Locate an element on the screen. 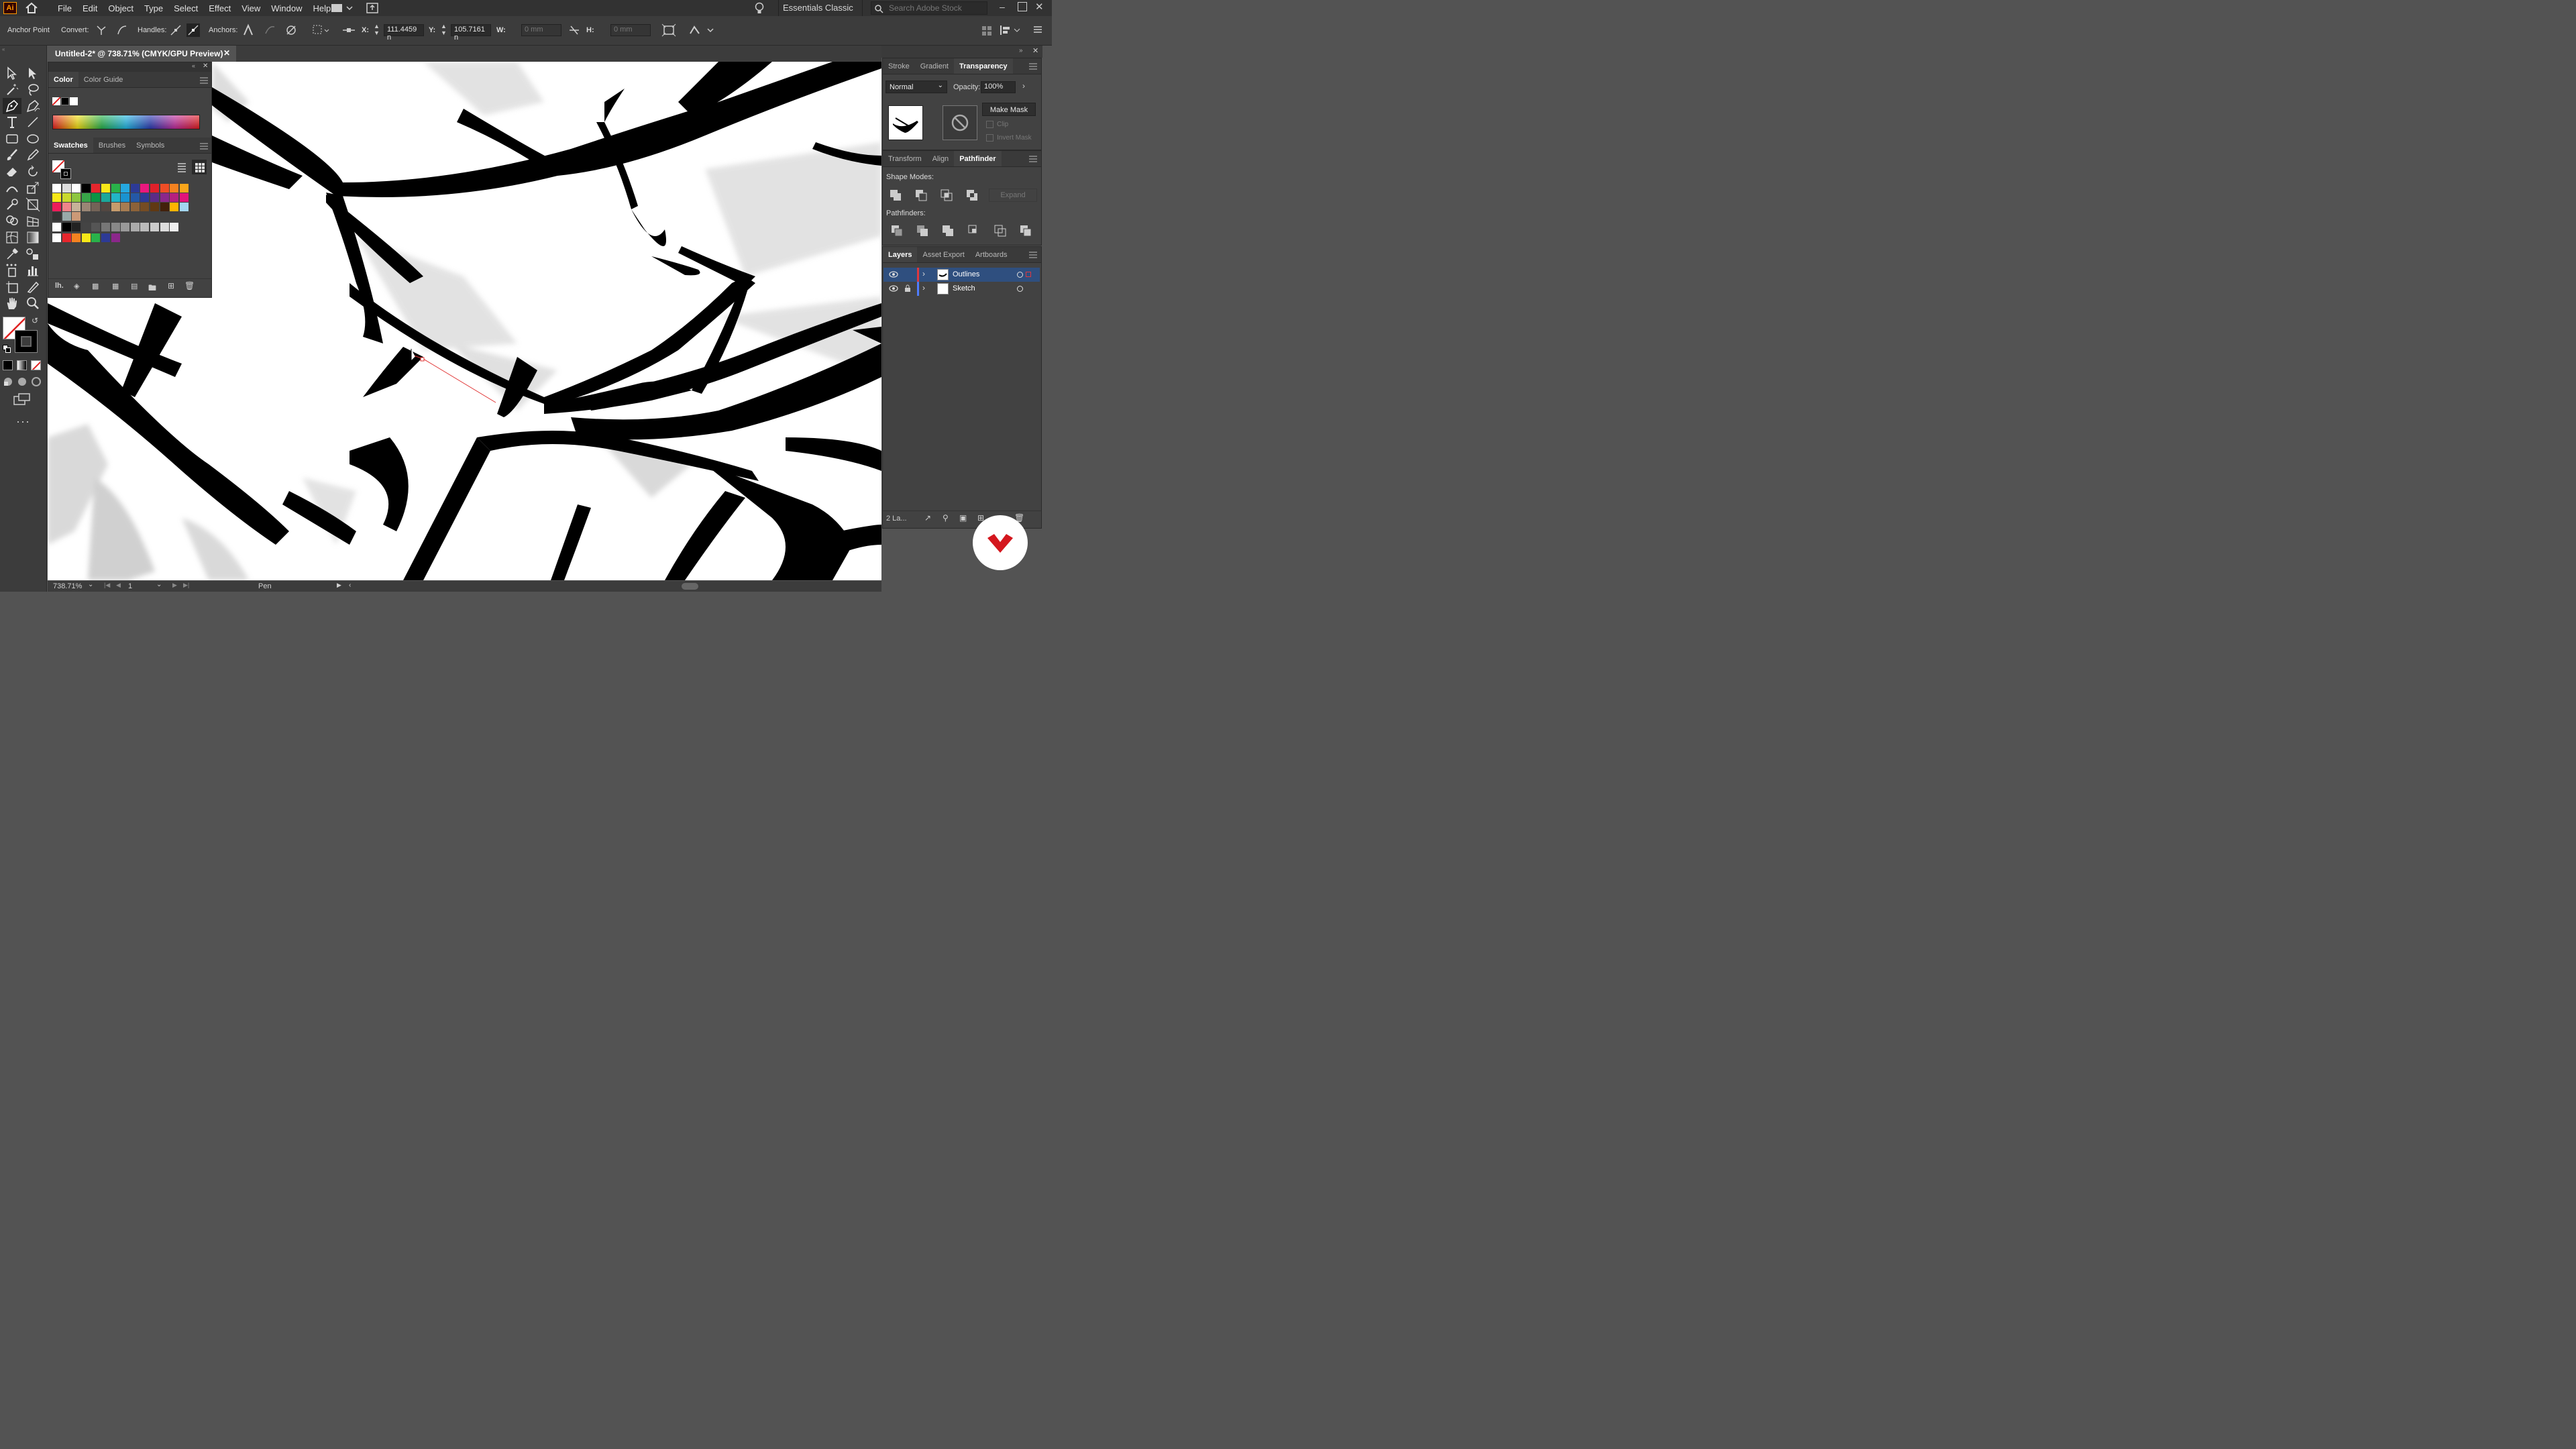 This screenshot has width=2576, height=1449. artboard-number: 1 is located at coordinates (130, 586).